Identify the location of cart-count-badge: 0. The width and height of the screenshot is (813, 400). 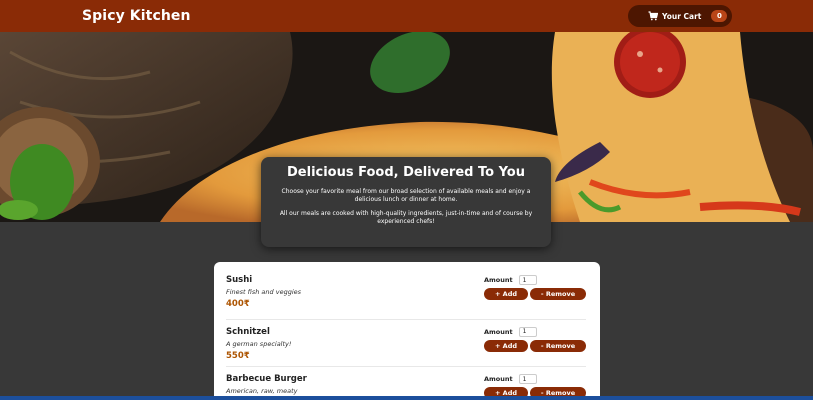
(719, 16).